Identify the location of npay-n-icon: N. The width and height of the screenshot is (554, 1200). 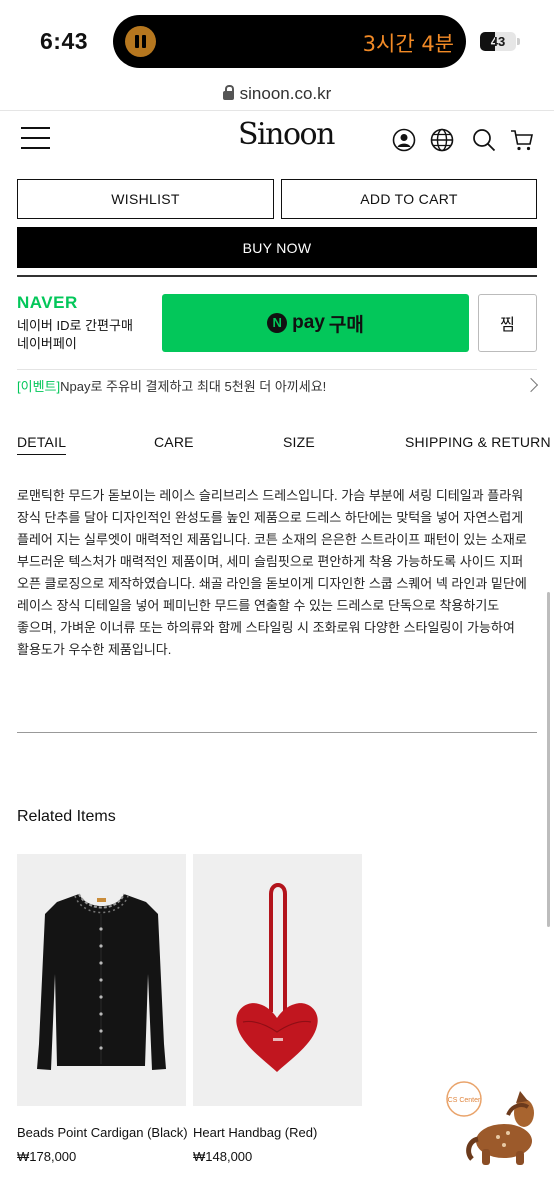
(277, 323).